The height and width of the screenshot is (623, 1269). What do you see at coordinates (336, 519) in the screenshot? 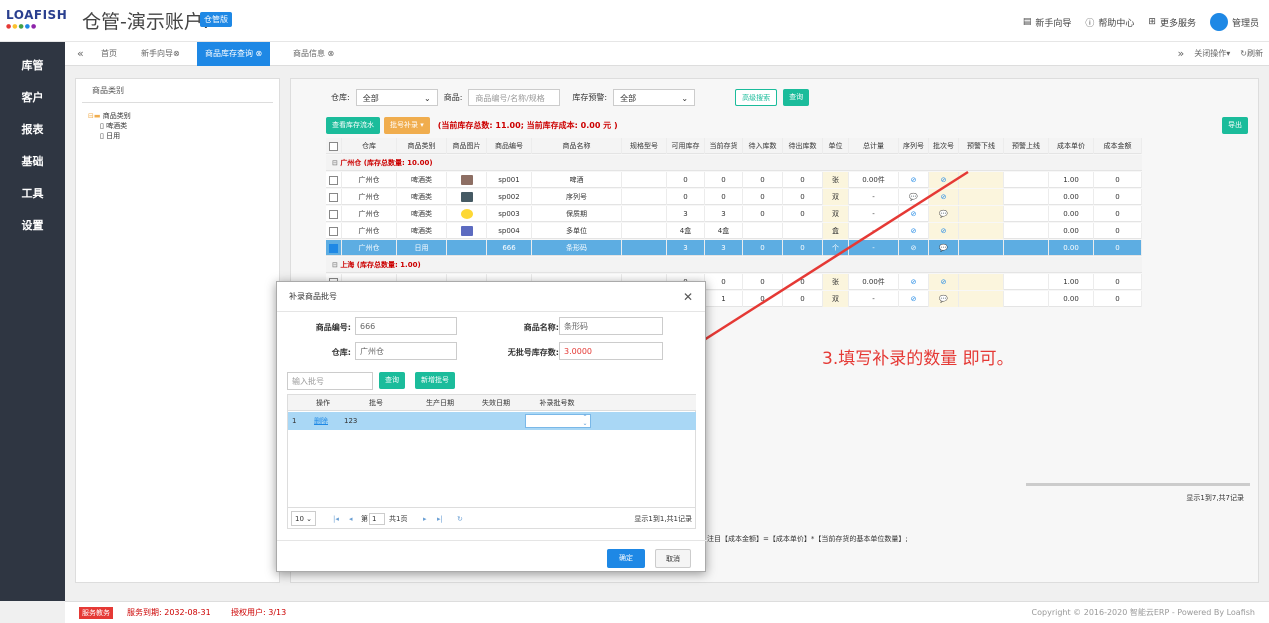
I see `first-page-icon: |◂` at bounding box center [336, 519].